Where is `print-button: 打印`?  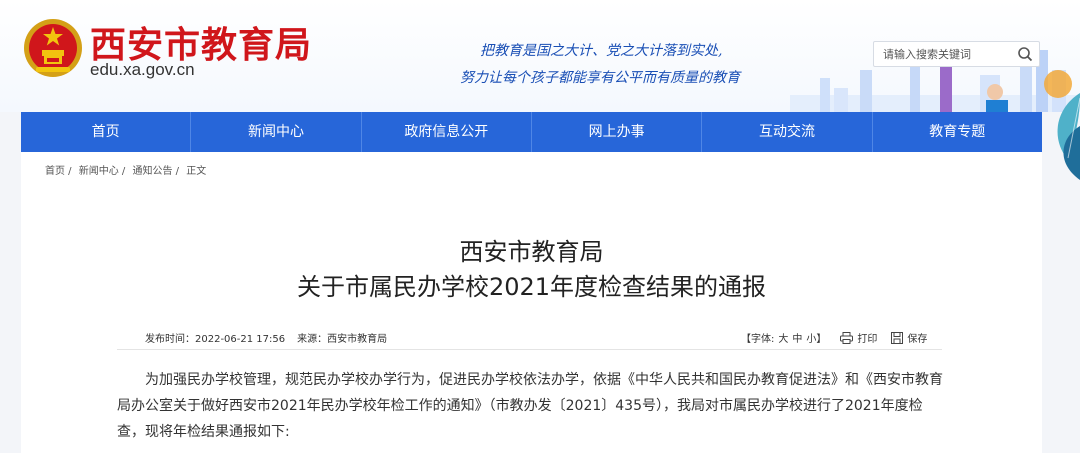 print-button: 打印 is located at coordinates (858, 337).